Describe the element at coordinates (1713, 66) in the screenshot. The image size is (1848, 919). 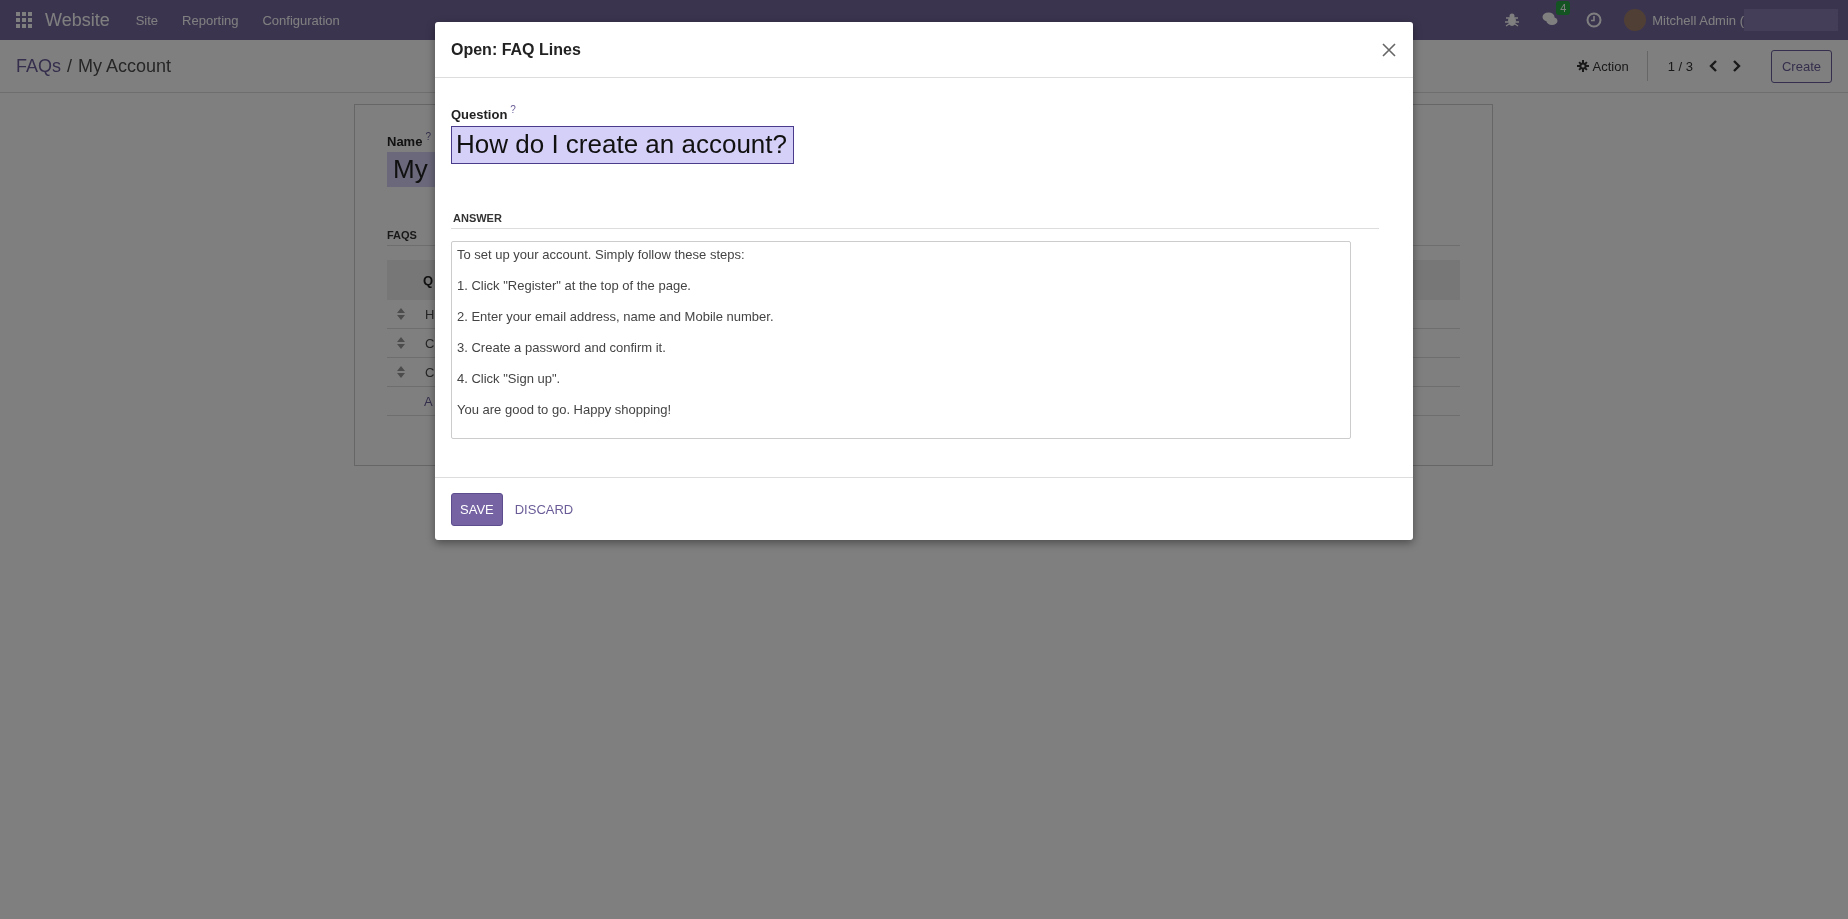
I see `chevron-left-icon` at that location.